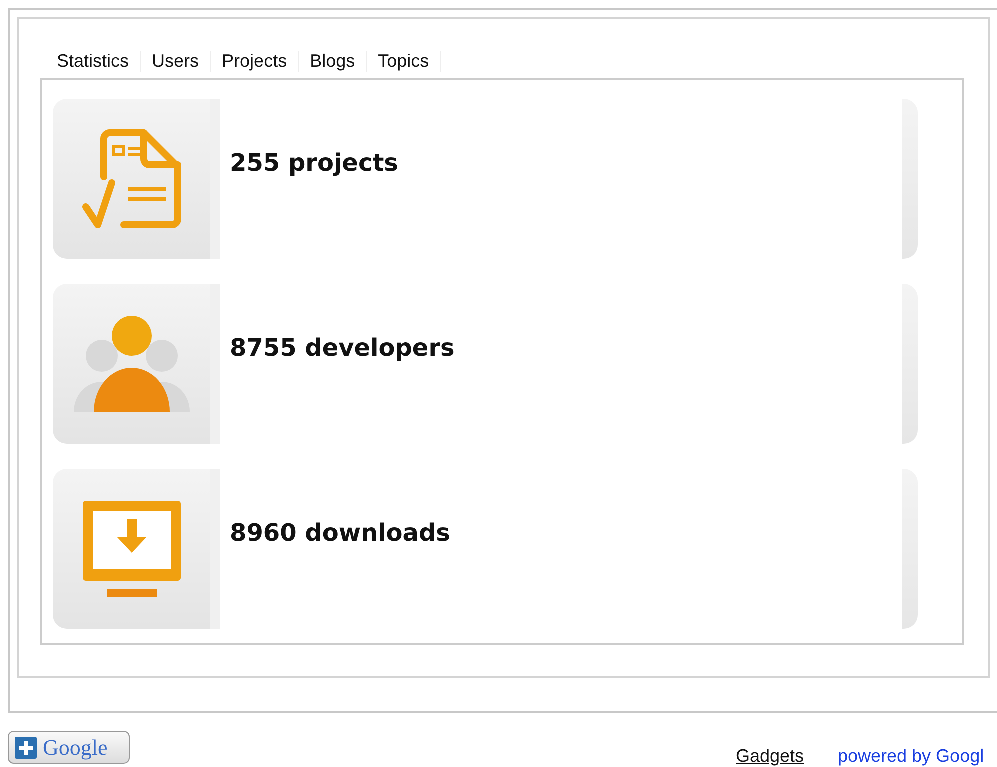 The image size is (997, 767). Describe the element at coordinates (131, 549) in the screenshot. I see `monitor-download-icon` at that location.